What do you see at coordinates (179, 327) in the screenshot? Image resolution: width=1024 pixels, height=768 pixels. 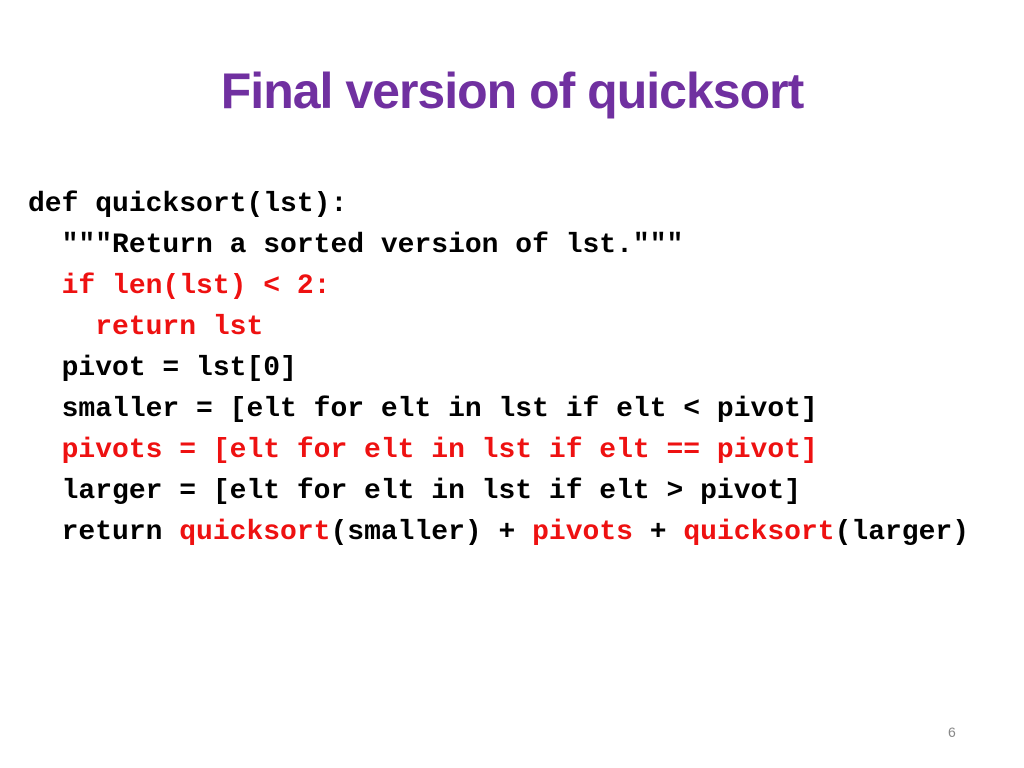 I see `code-highlight: return lst` at bounding box center [179, 327].